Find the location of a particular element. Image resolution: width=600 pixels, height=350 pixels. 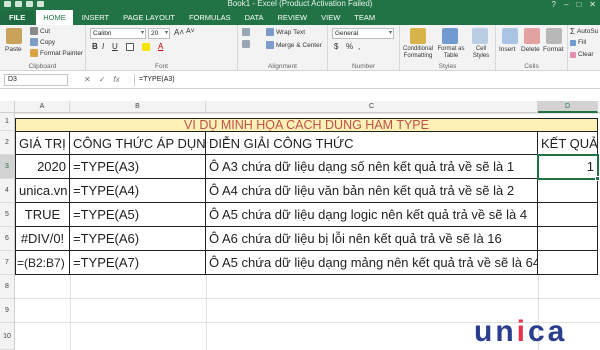

grow-font-button: A˄ is located at coordinates (179, 32).